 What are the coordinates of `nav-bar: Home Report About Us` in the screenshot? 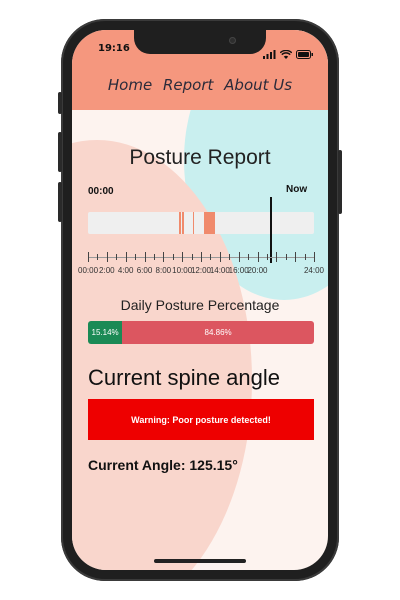 It's located at (200, 85).